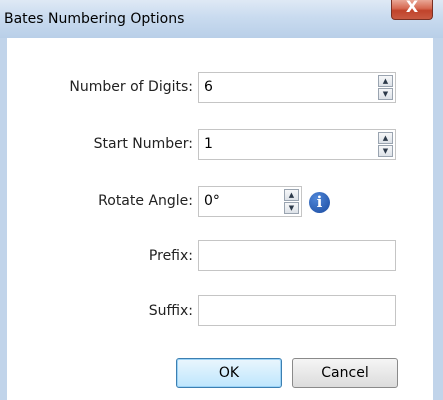 Image resolution: width=443 pixels, height=400 pixels. I want to click on rotate-angle-label: Rotate Angle:, so click(145, 201).